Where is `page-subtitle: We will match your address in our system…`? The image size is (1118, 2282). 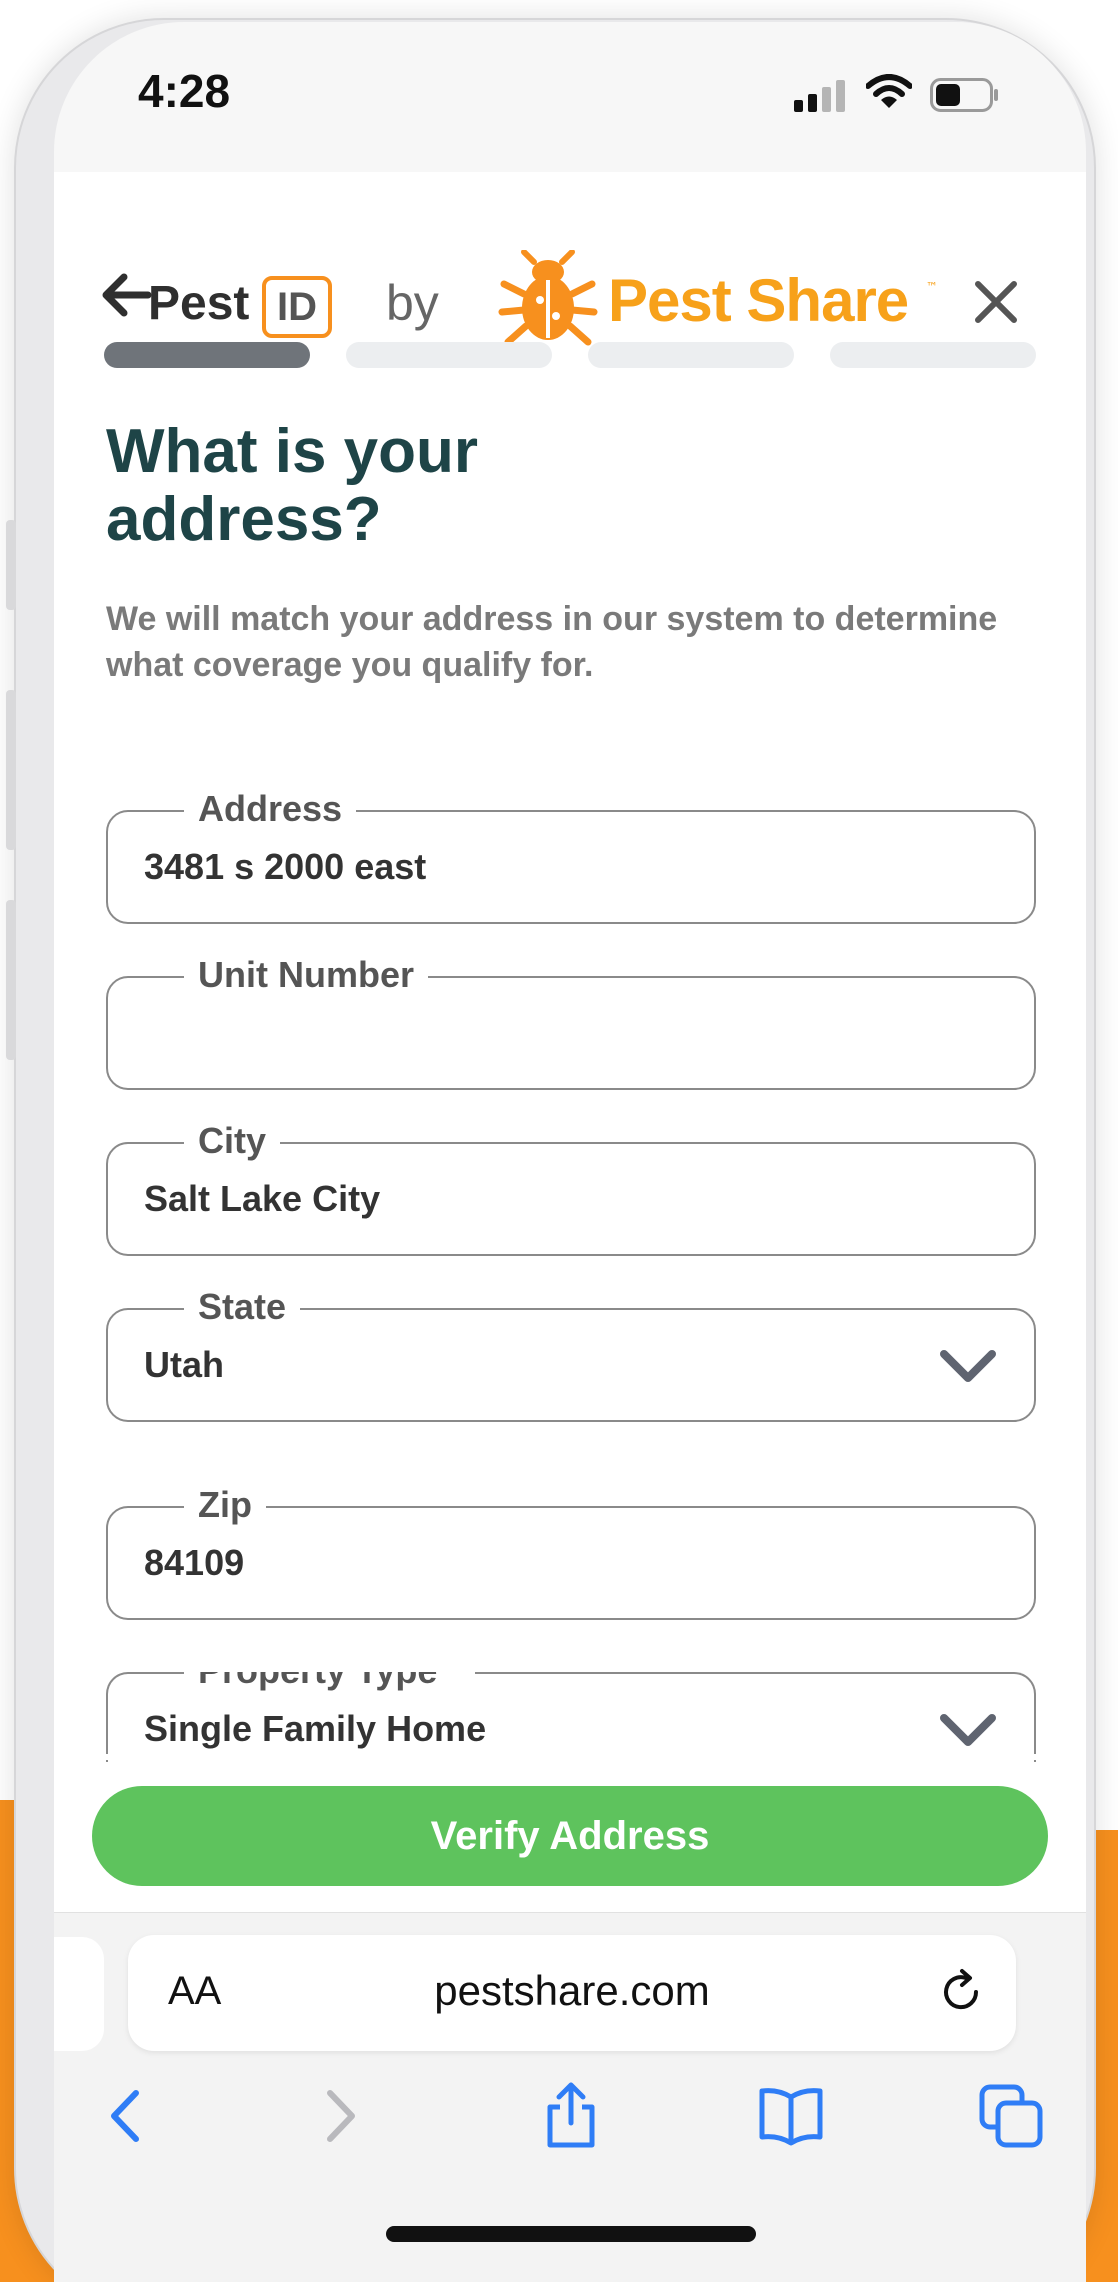 page-subtitle: We will match your address in our system… is located at coordinates (552, 642).